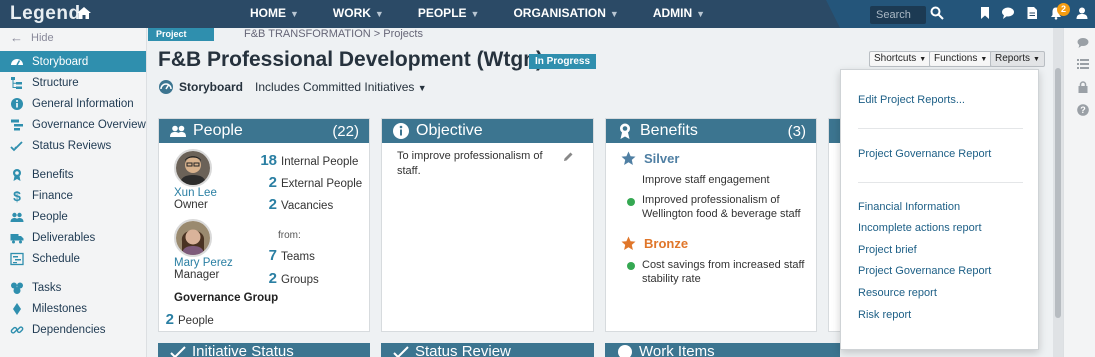 Image resolution: width=1095 pixels, height=357 pixels. I want to click on person-role: Owner, so click(191, 205).